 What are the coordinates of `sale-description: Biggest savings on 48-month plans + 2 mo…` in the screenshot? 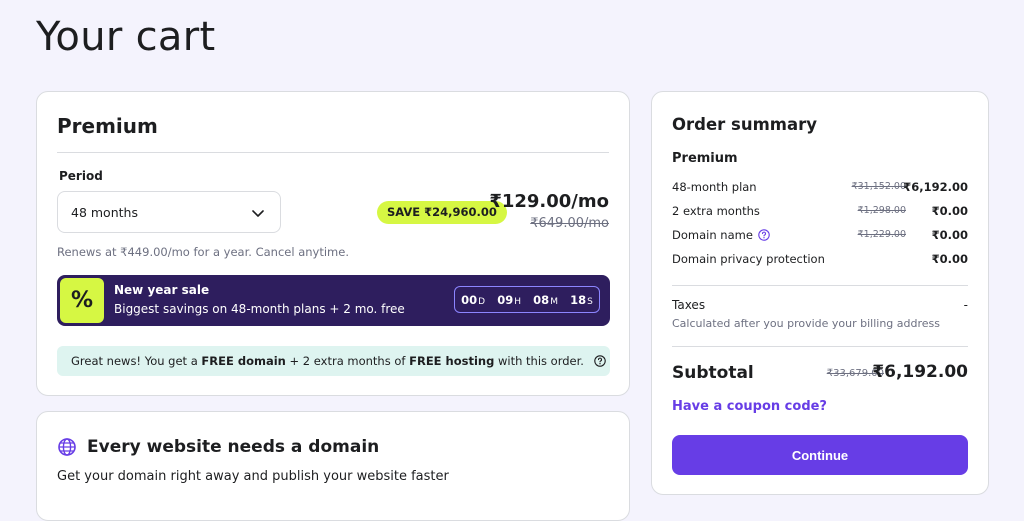 It's located at (259, 309).